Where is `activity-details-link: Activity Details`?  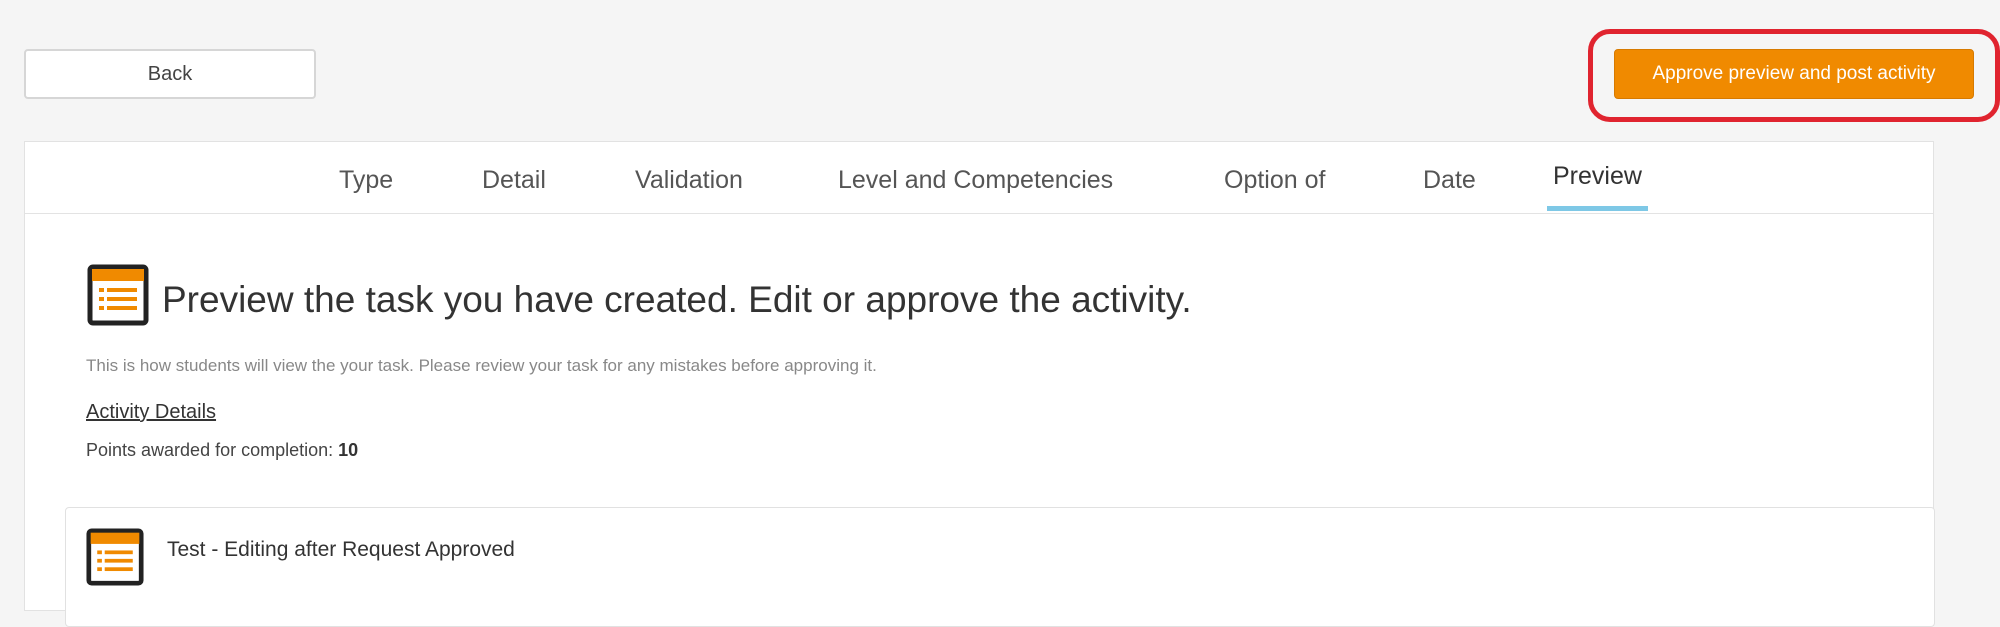
activity-details-link: Activity Details is located at coordinates (151, 412).